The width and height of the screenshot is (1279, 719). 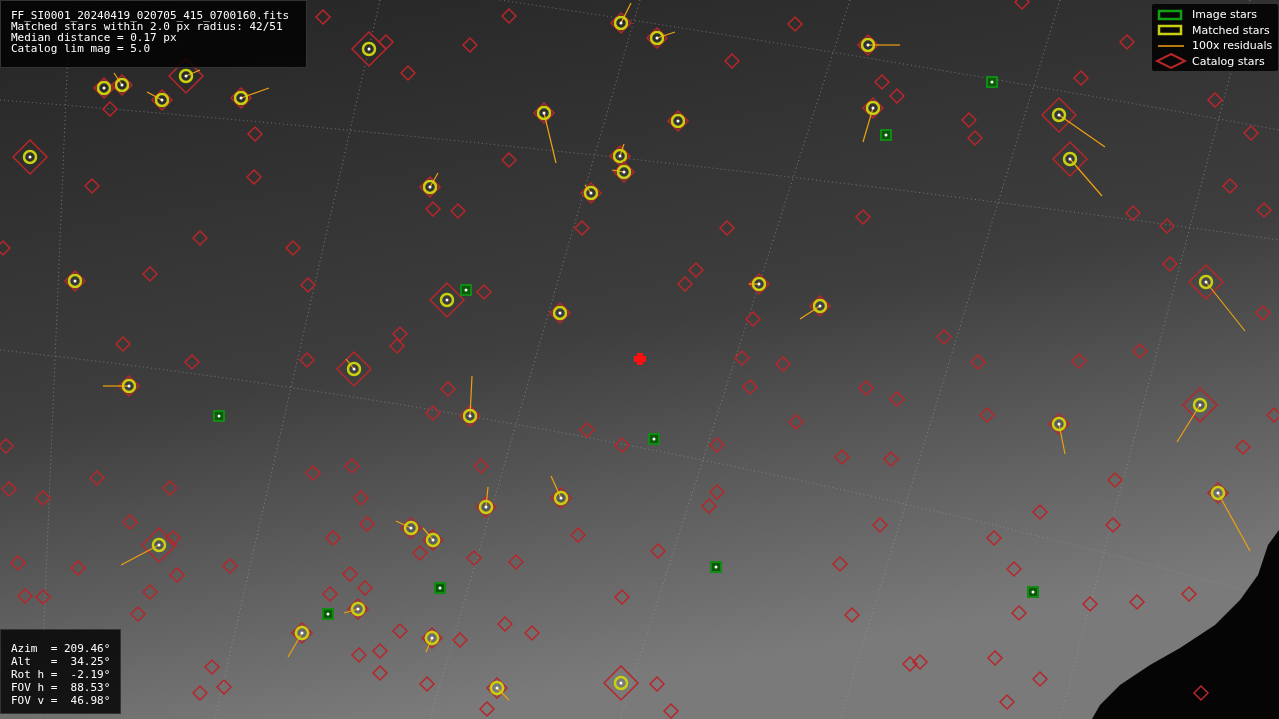 What do you see at coordinates (1224, 15) in the screenshot?
I see `legend-label: Image stars` at bounding box center [1224, 15].